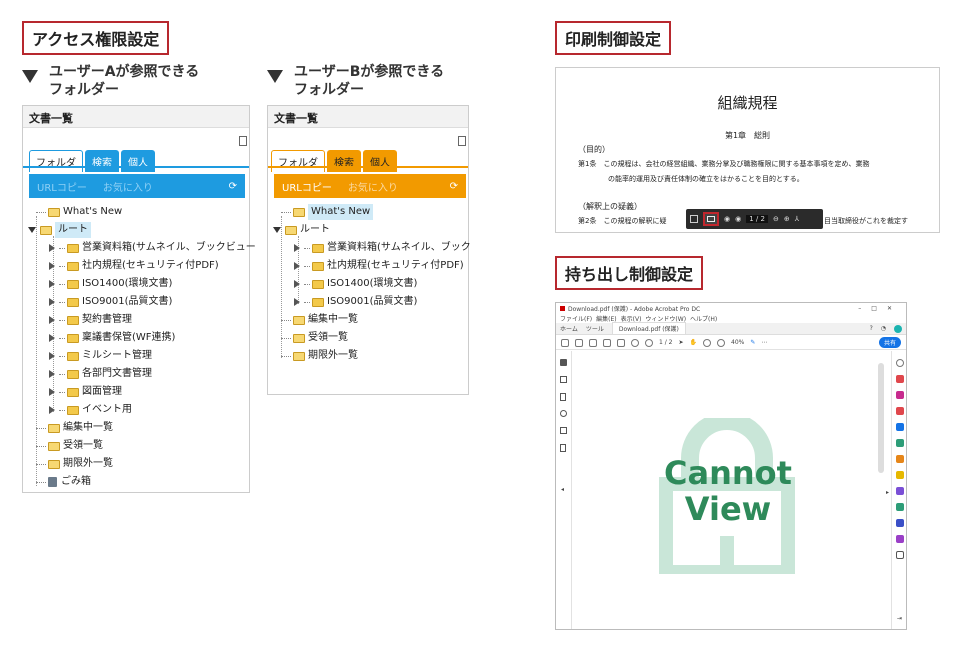 The height and width of the screenshot is (650, 960). Describe the element at coordinates (112, 338) in the screenshot. I see `tree-folder: 稟議書保管(WF連携)` at that location.